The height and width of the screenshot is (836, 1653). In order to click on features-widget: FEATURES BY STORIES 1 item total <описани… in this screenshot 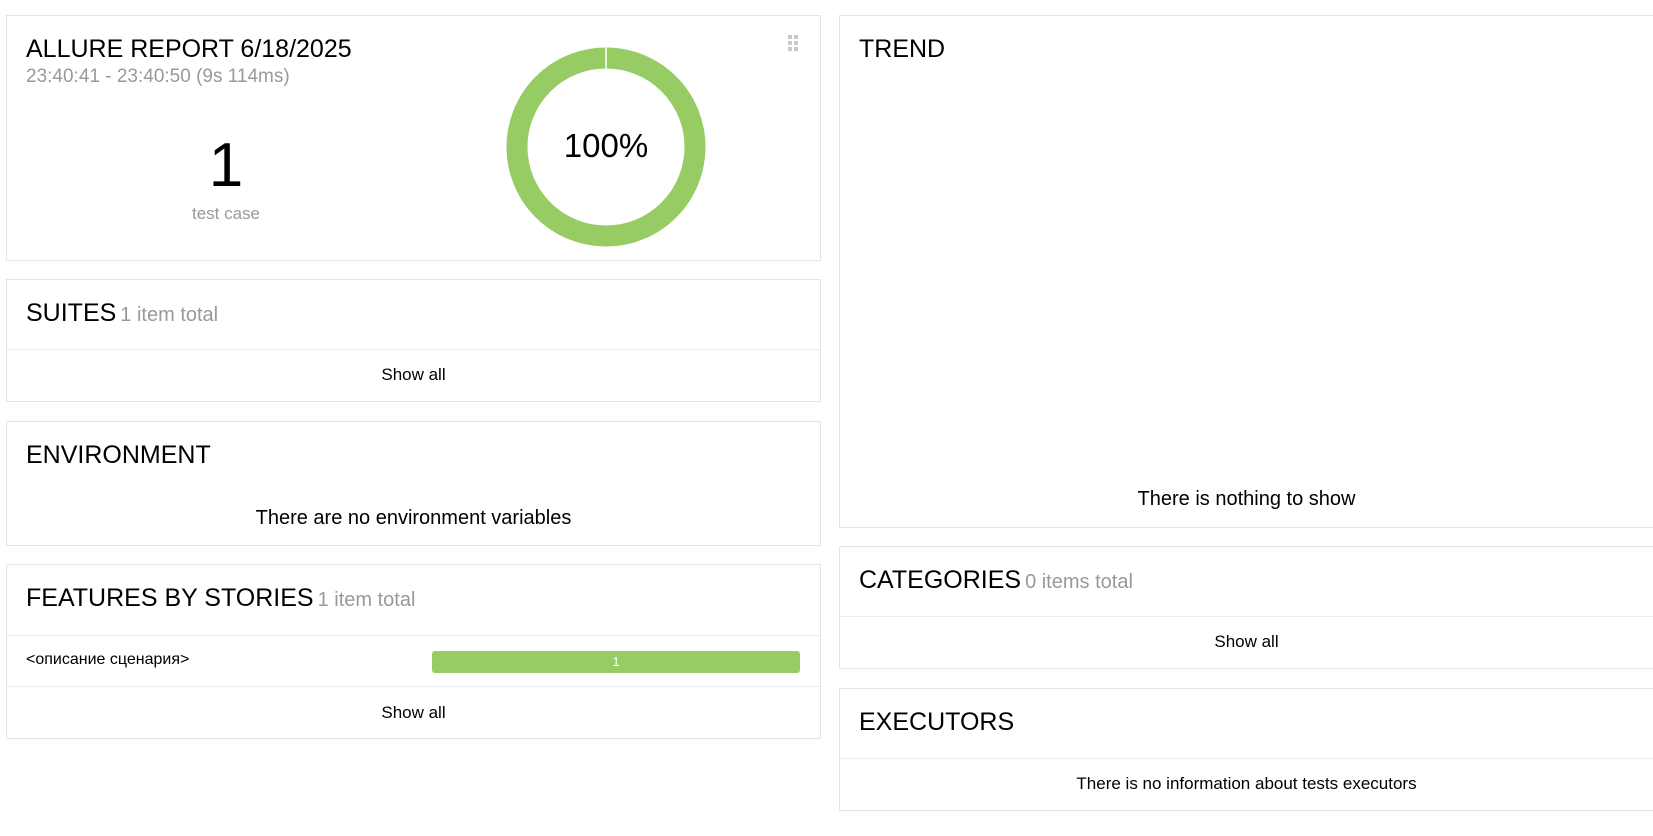, I will do `click(413, 651)`.